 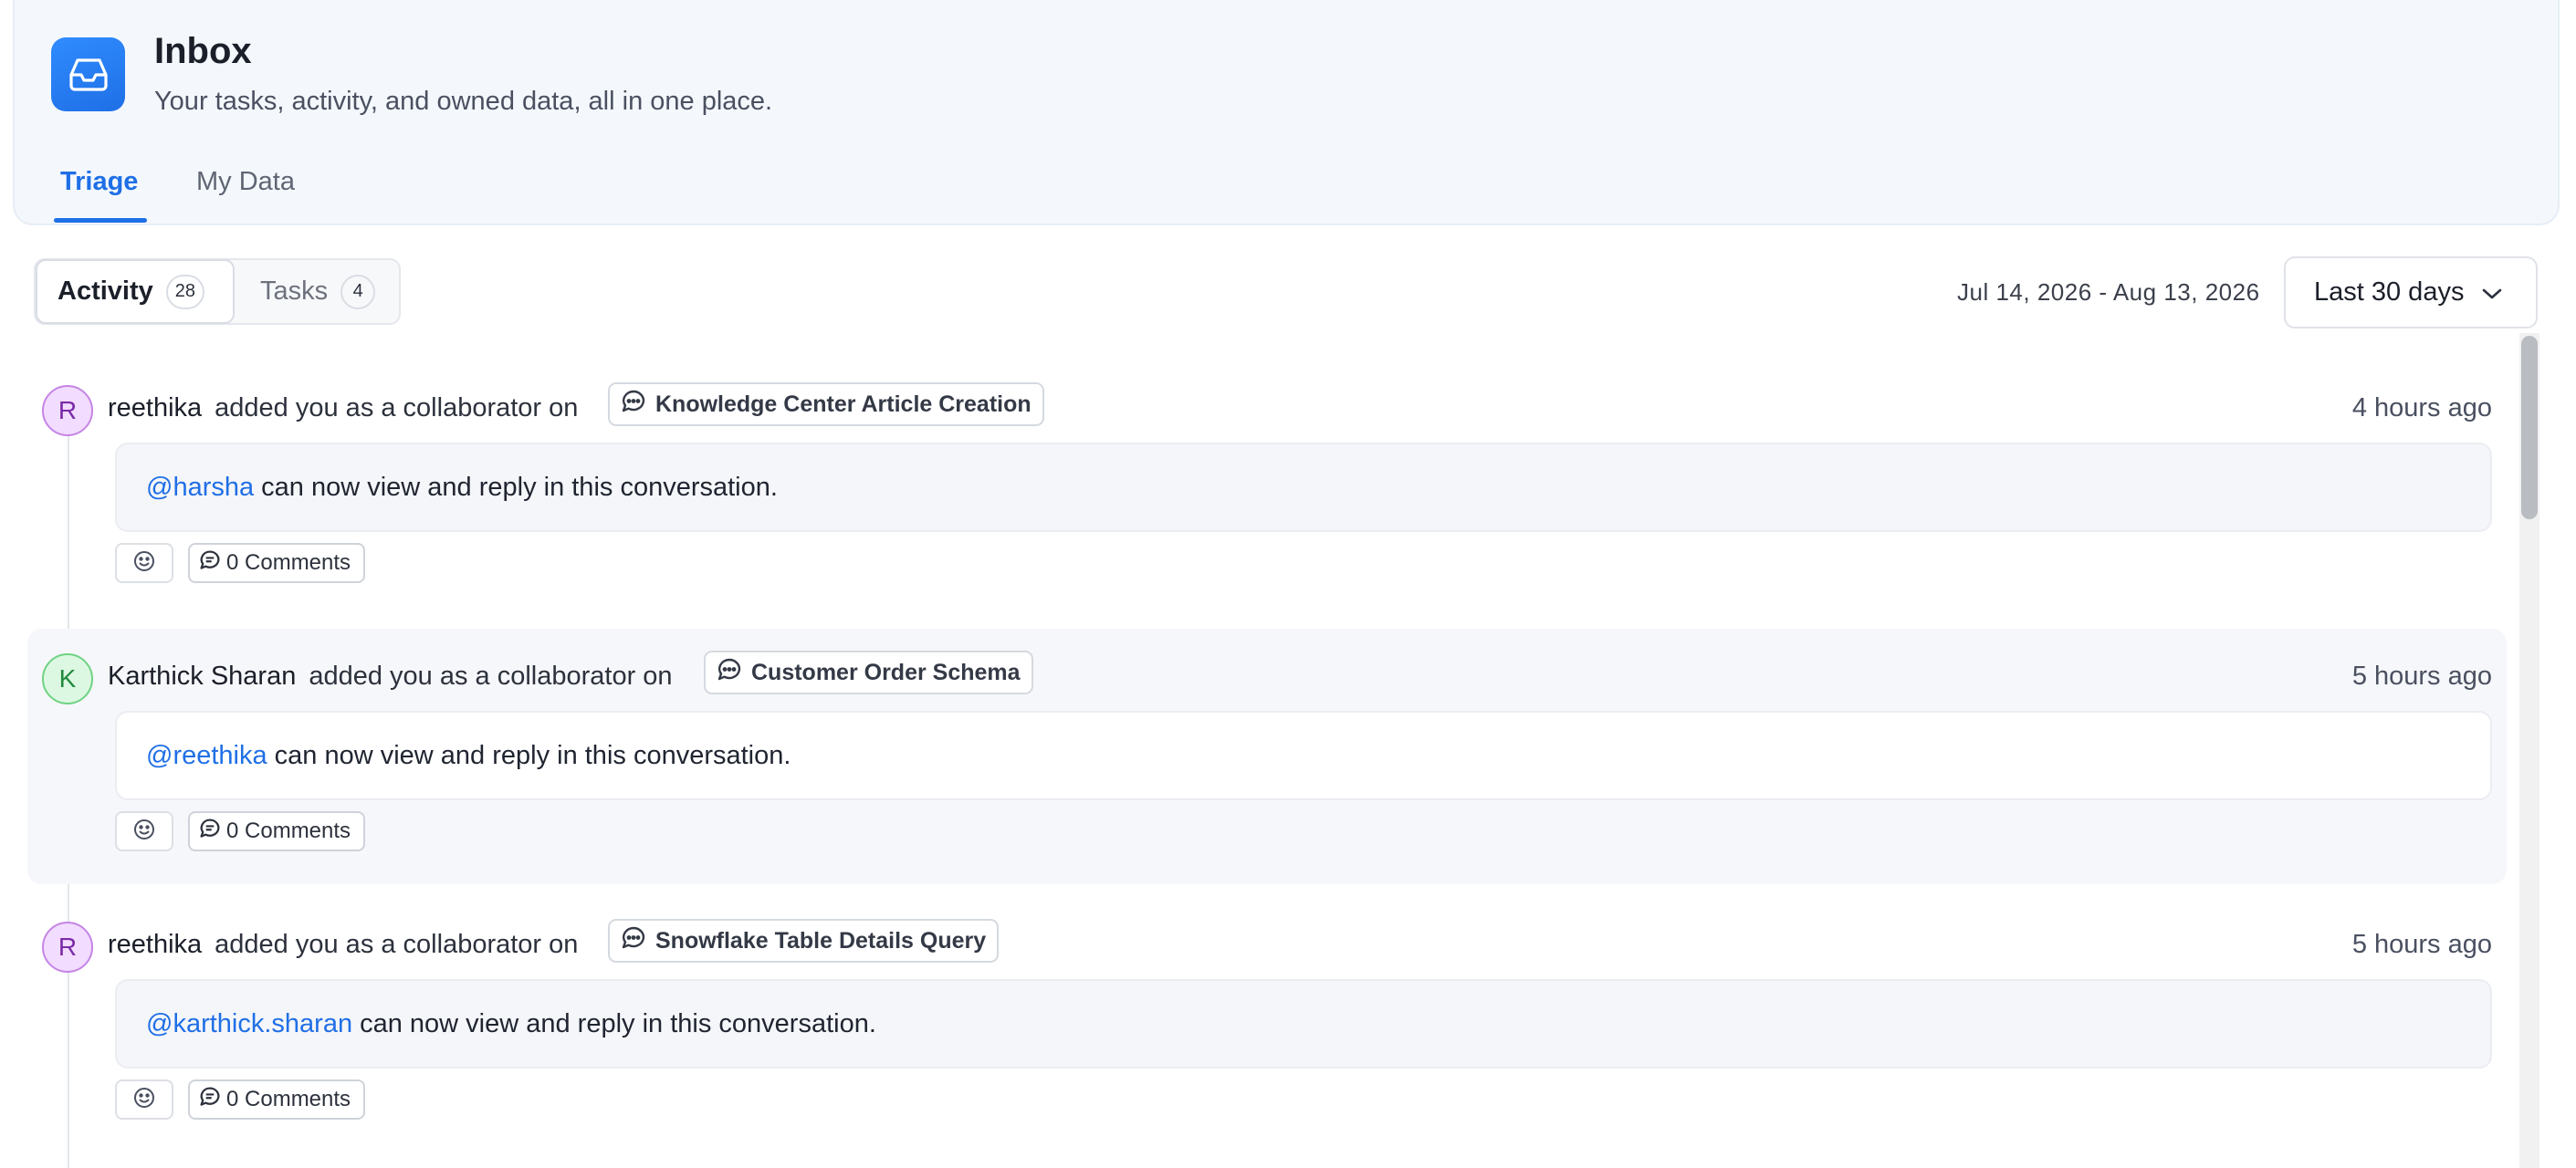 I want to click on activity-tasks-toggle: Activity 28 Tasks 4, so click(x=217, y=291).